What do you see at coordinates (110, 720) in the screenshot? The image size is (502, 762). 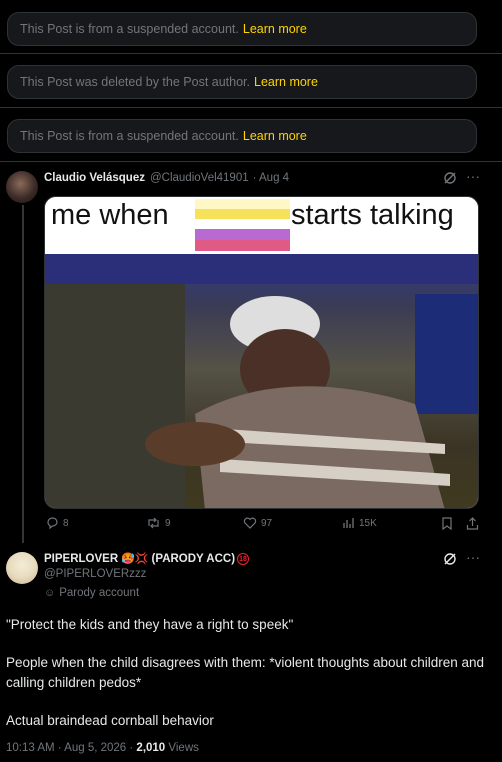 I see `post-text-line: Actual braindead cornball behavior` at bounding box center [110, 720].